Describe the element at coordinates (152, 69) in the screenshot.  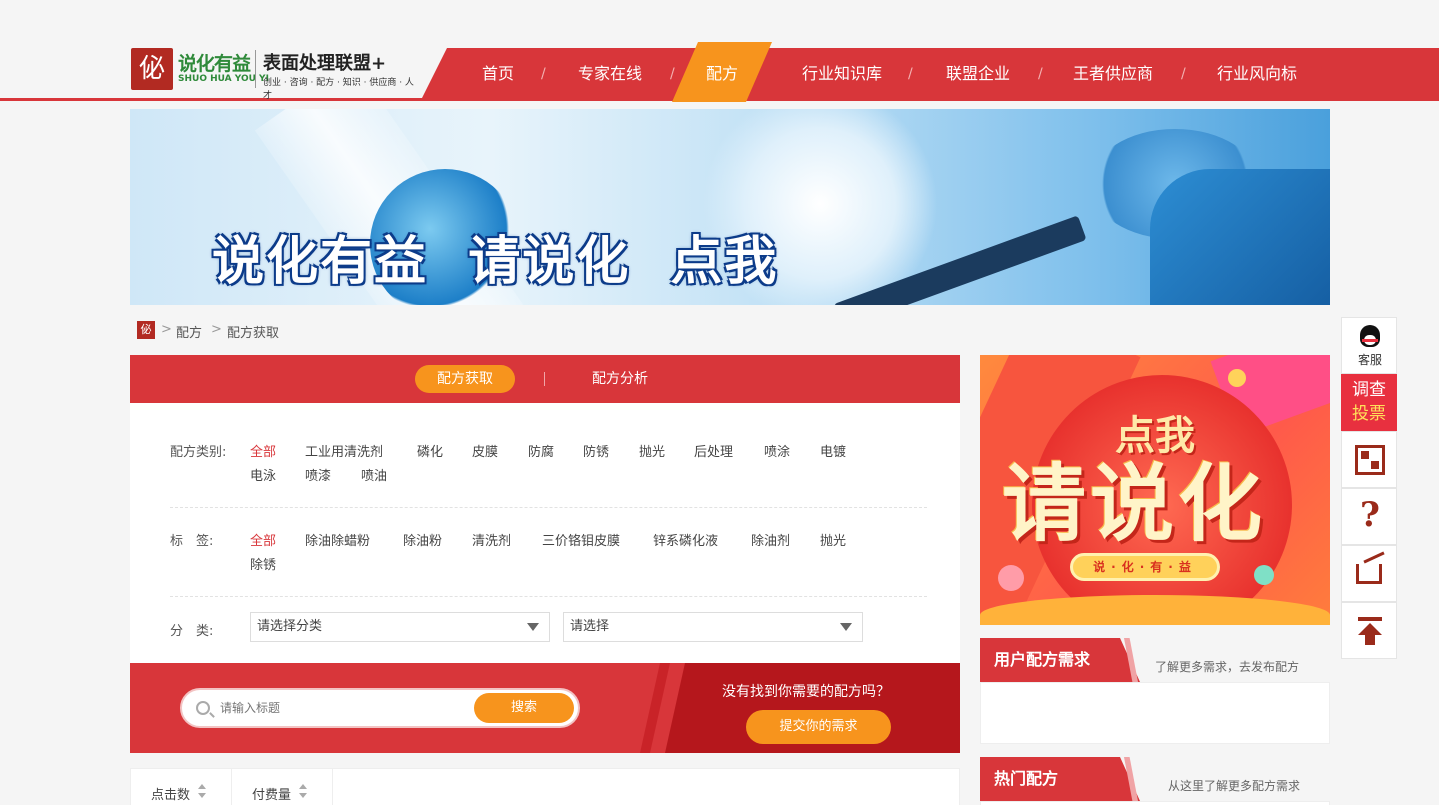
I see `logo-seal-icon: 佖` at that location.